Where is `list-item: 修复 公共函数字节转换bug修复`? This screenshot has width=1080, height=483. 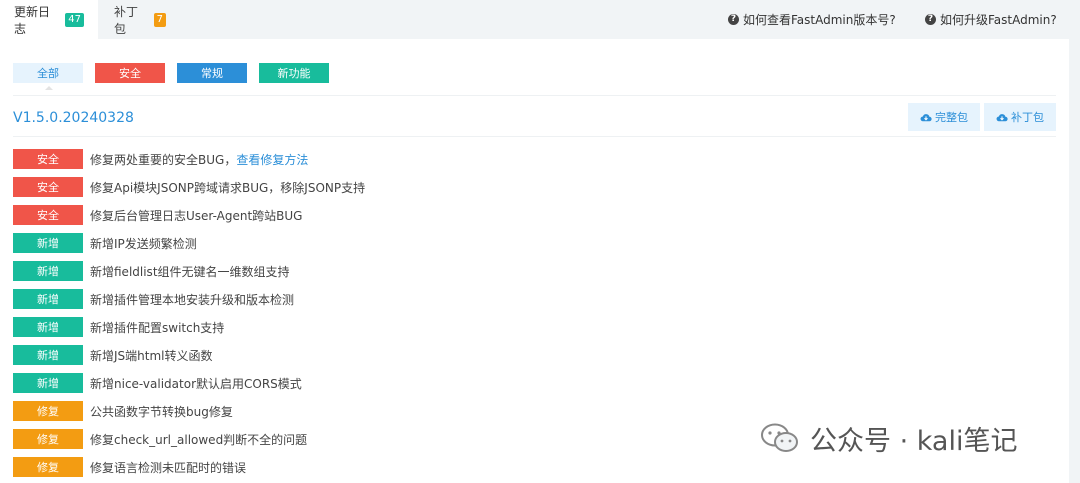
list-item: 修复 公共函数字节转换bug修复 is located at coordinates (123, 411).